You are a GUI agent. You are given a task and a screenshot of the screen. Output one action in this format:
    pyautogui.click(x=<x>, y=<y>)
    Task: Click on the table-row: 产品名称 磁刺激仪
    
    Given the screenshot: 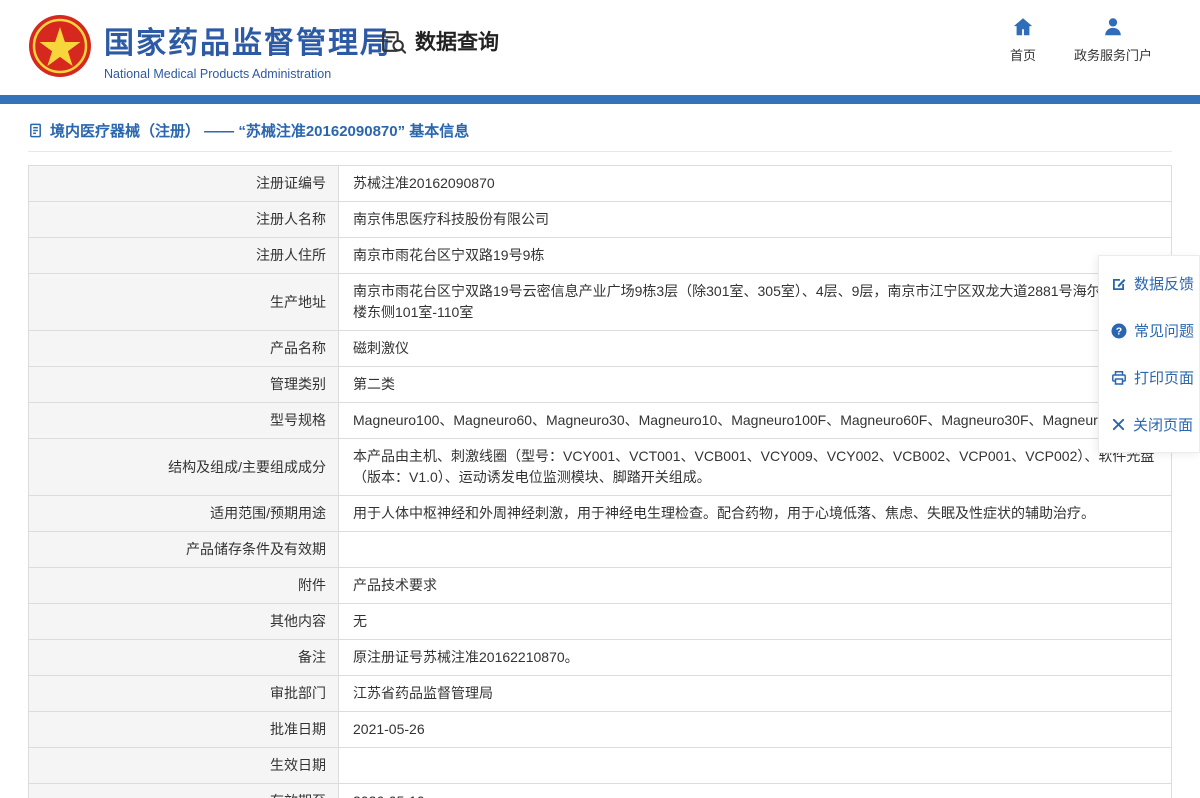 What is the action you would take?
    pyautogui.click(x=600, y=348)
    